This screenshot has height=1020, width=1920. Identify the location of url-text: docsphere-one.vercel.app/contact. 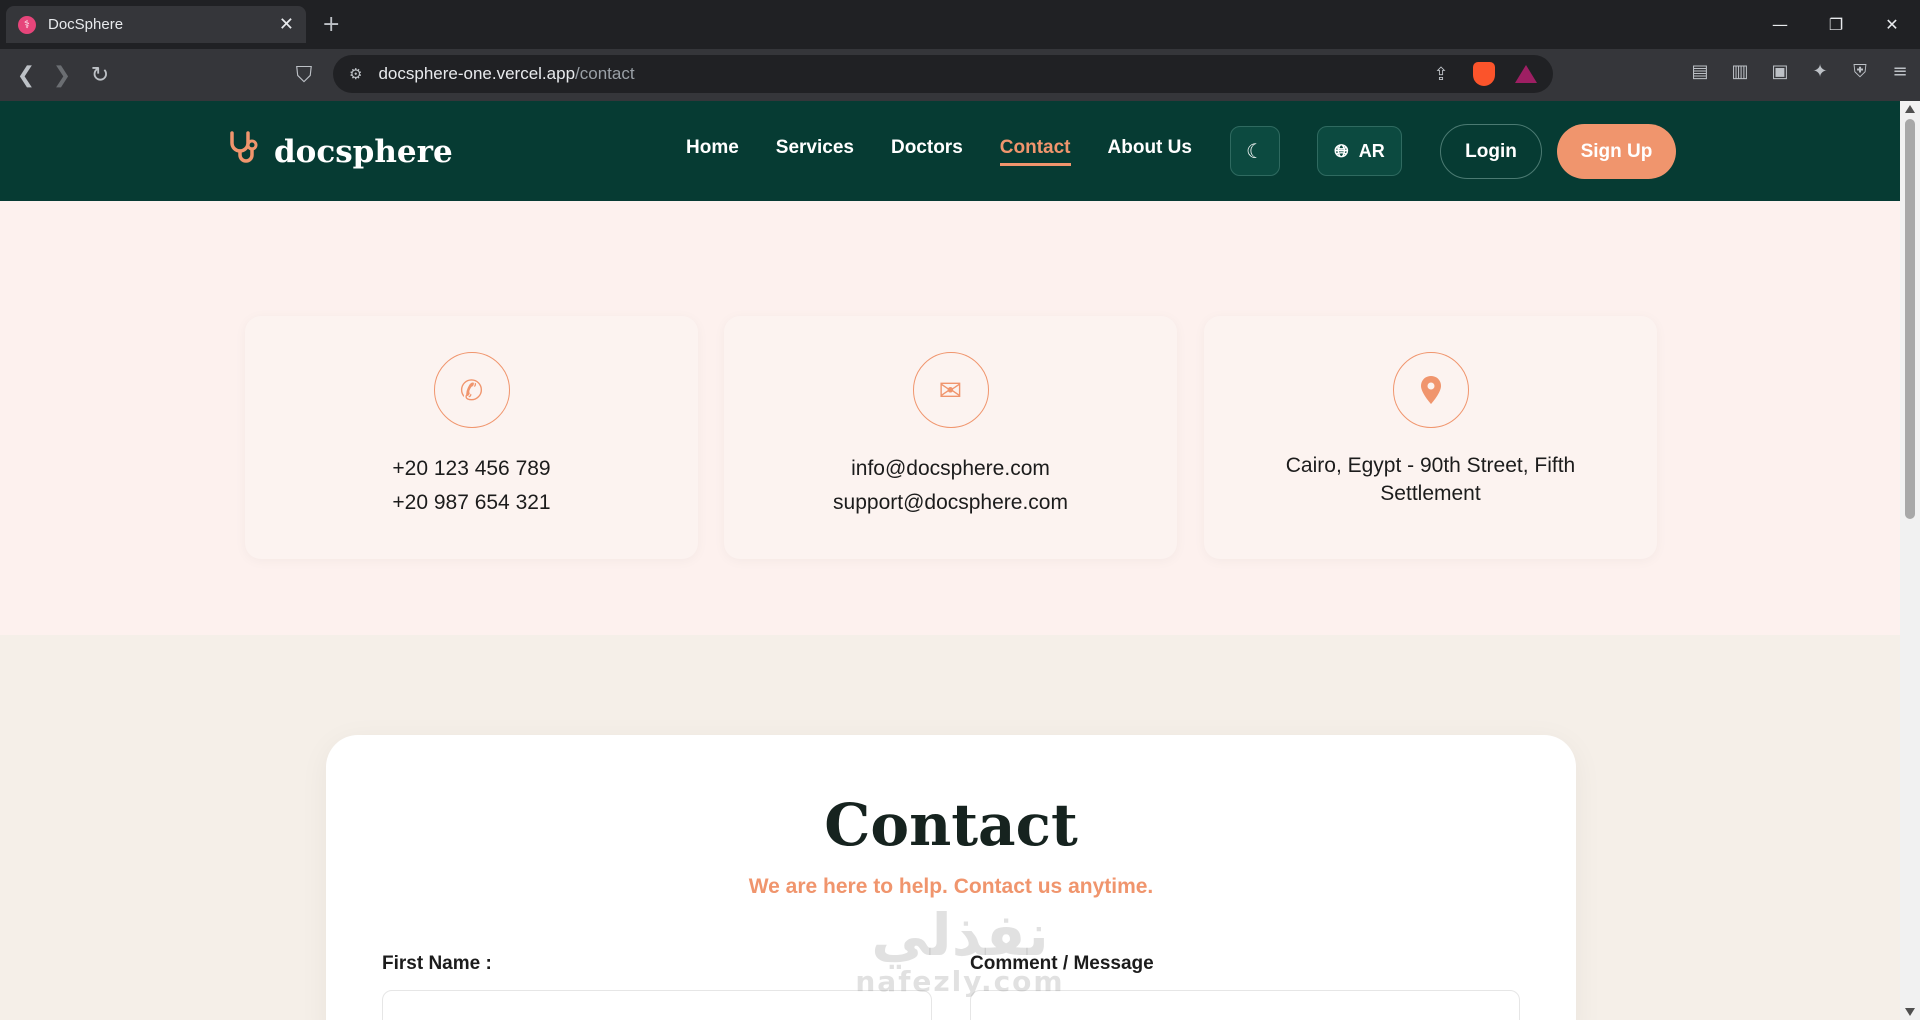
(903, 74).